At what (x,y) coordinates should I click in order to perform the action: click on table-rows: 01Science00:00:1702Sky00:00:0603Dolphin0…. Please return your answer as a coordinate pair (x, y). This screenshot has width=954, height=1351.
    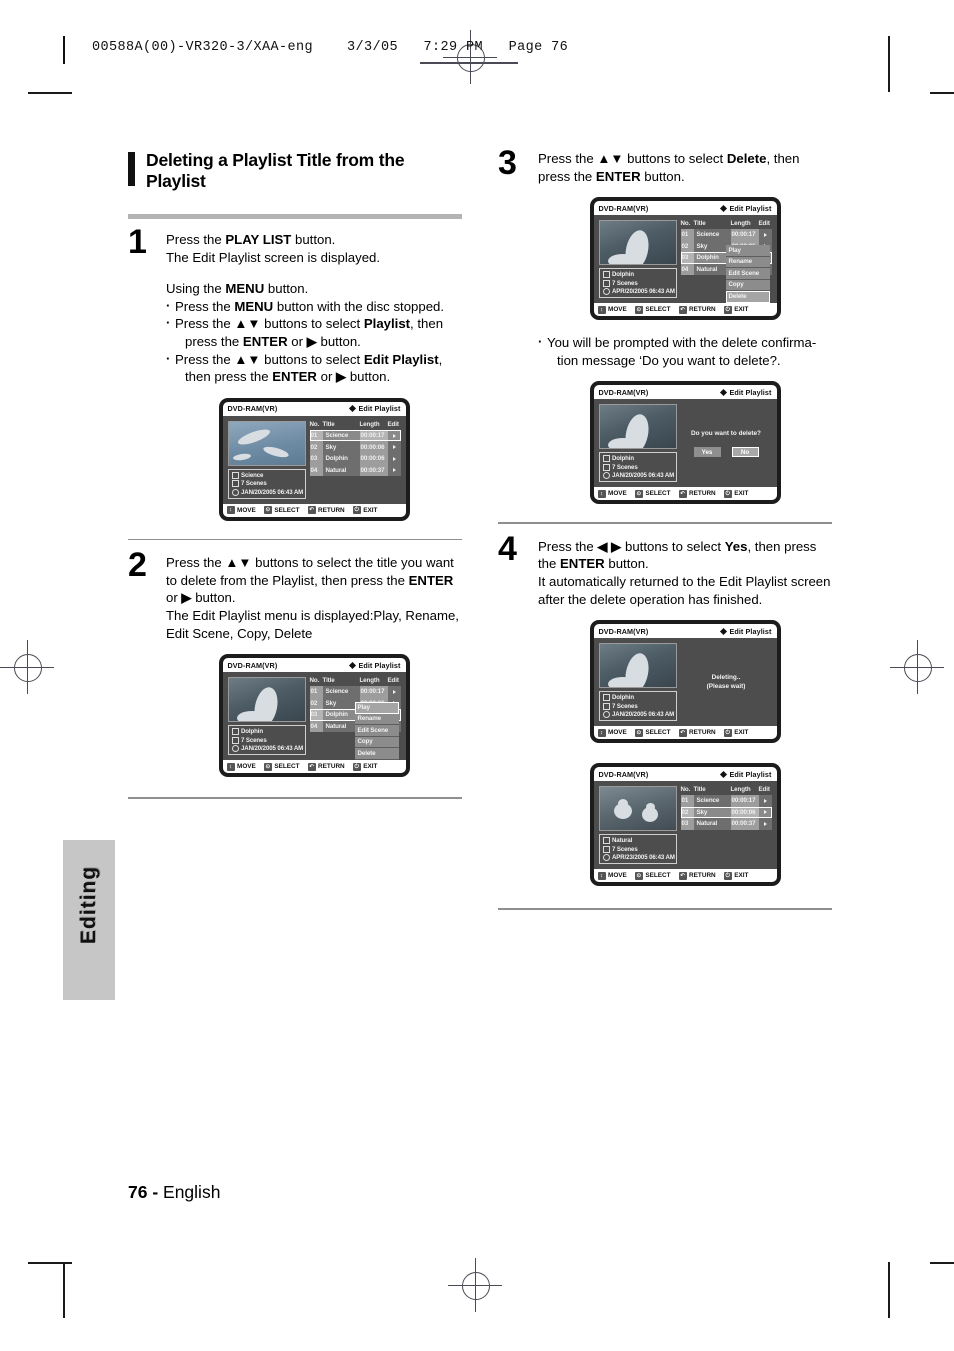
    Looking at the image, I should click on (355, 723).